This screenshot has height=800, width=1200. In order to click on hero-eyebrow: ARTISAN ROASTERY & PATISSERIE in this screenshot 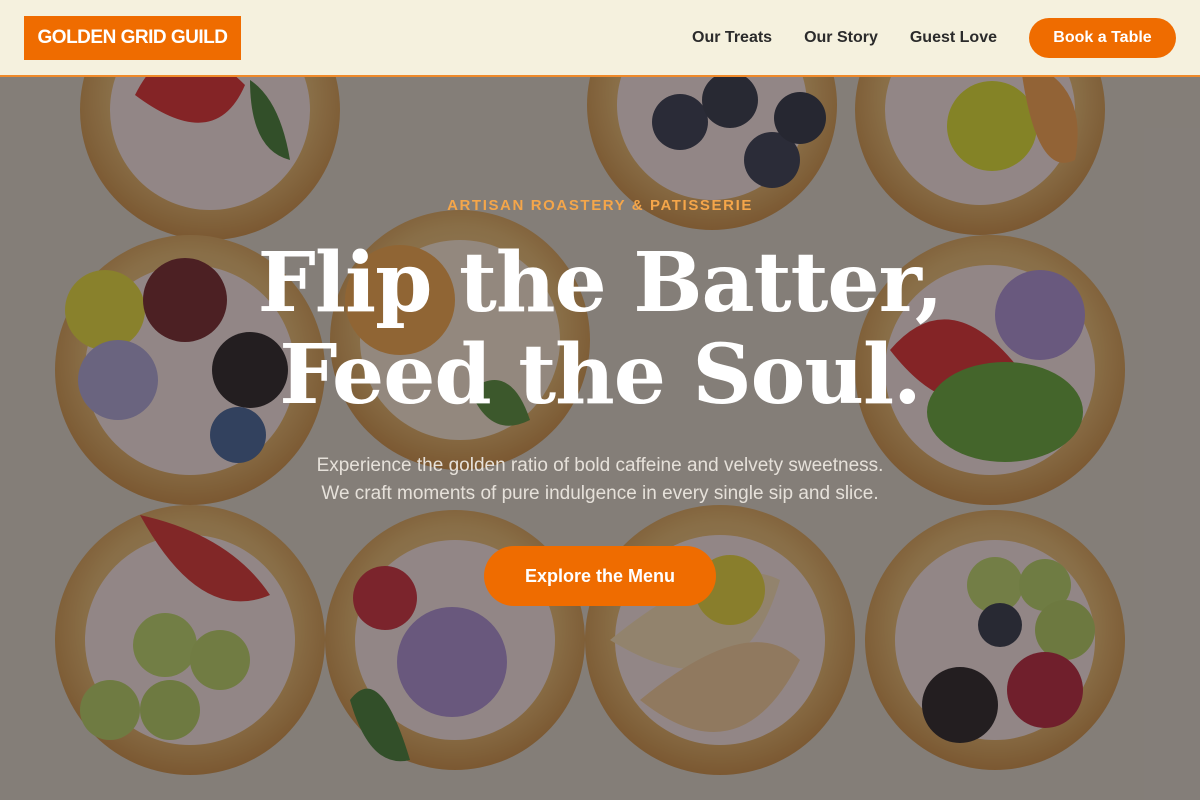, I will do `click(600, 205)`.